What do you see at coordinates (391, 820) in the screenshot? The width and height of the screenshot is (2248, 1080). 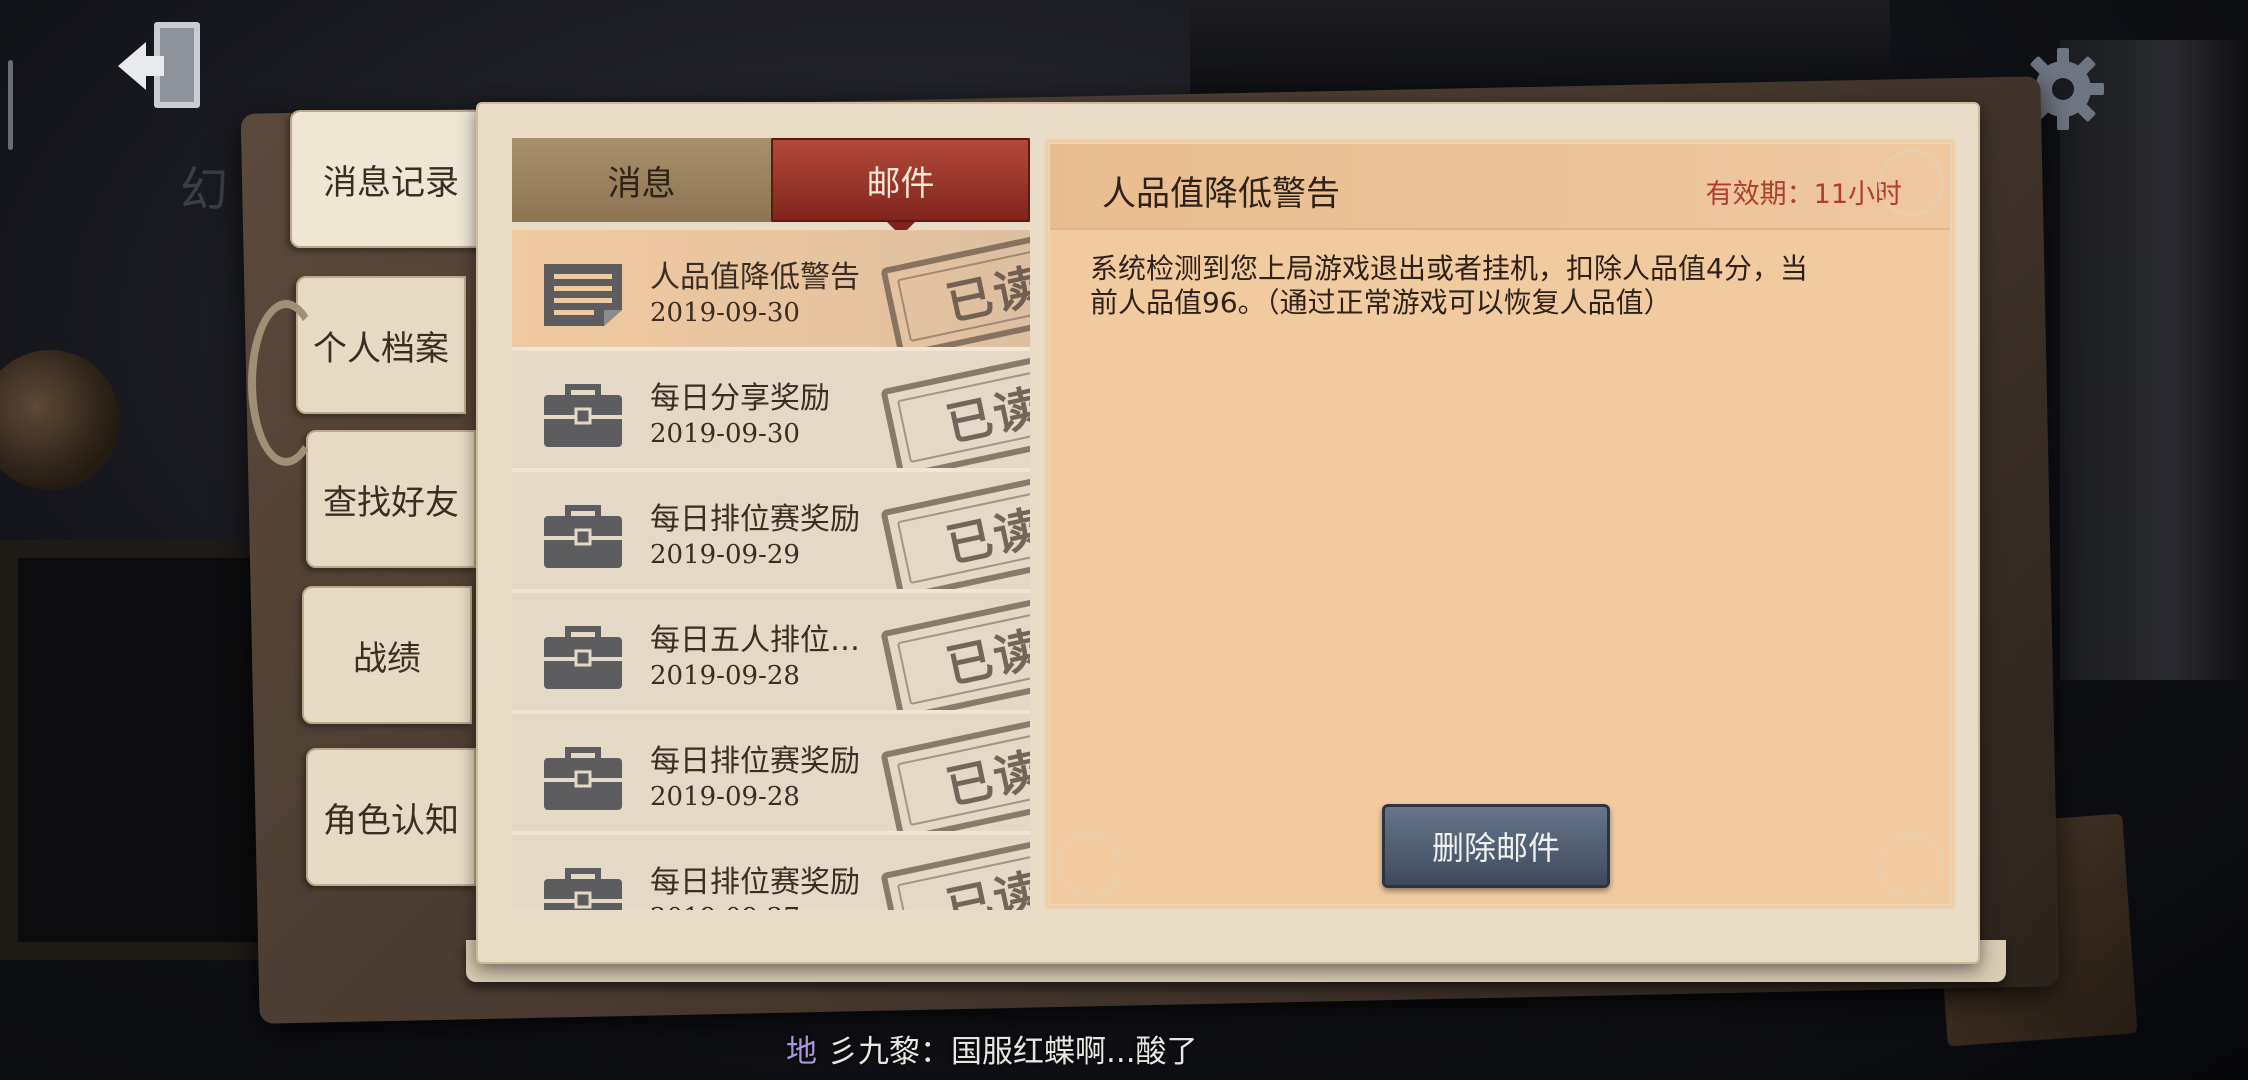 I see `side-tab-label: 角色认知` at bounding box center [391, 820].